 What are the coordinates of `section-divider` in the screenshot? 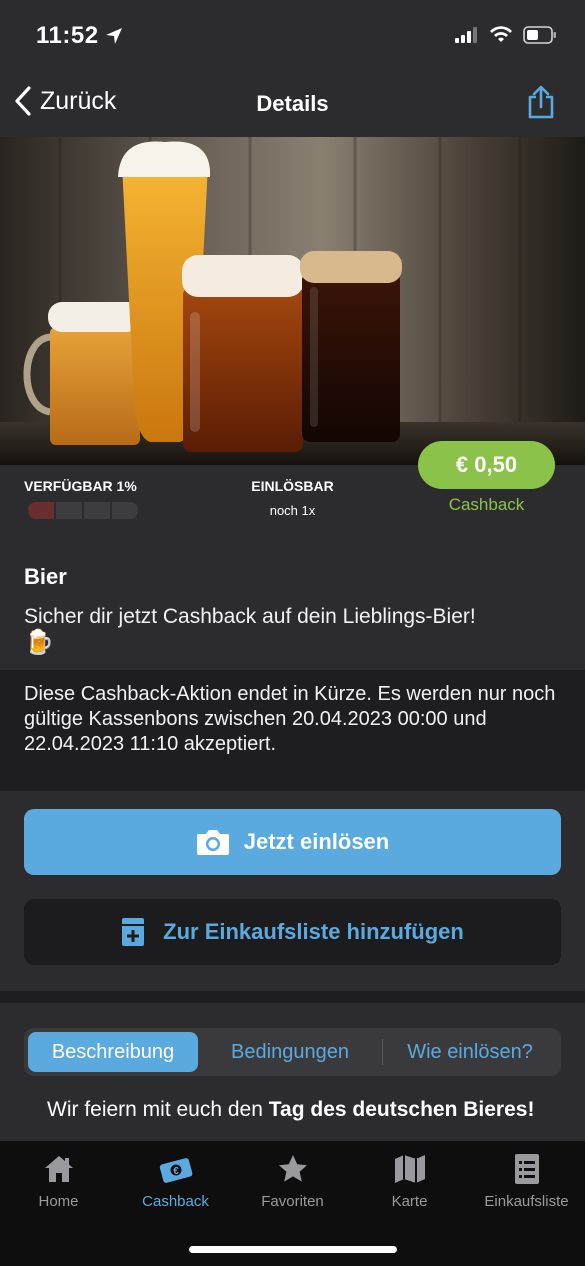 It's located at (292, 997).